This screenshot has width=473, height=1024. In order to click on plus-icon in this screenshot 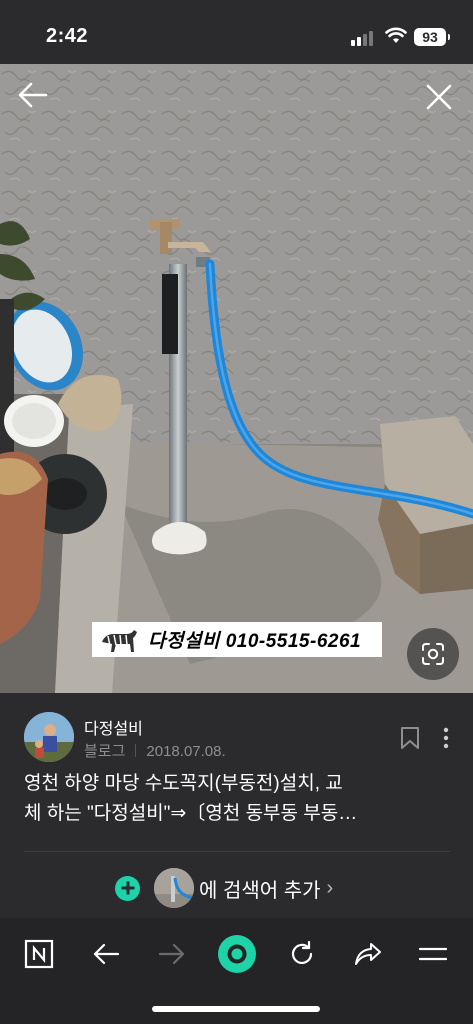, I will do `click(127, 888)`.